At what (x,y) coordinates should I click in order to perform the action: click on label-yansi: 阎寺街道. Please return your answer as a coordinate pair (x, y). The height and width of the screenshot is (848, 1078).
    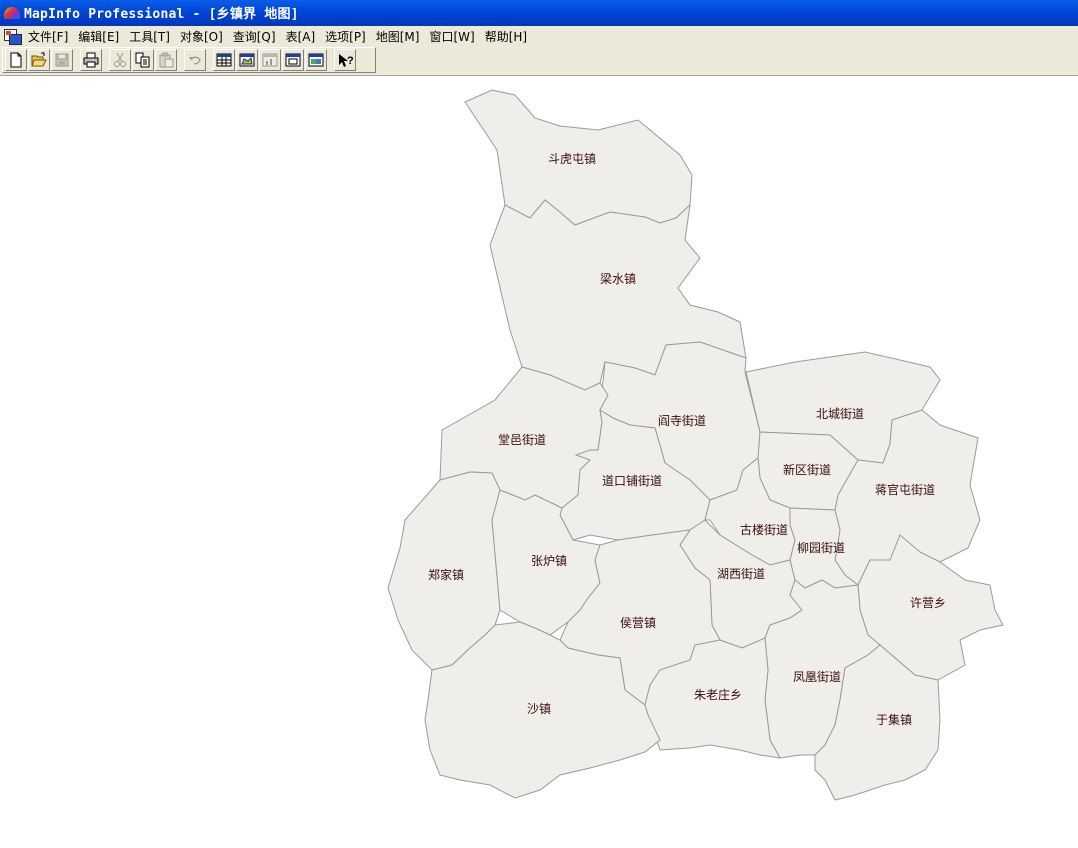
    Looking at the image, I should click on (682, 421).